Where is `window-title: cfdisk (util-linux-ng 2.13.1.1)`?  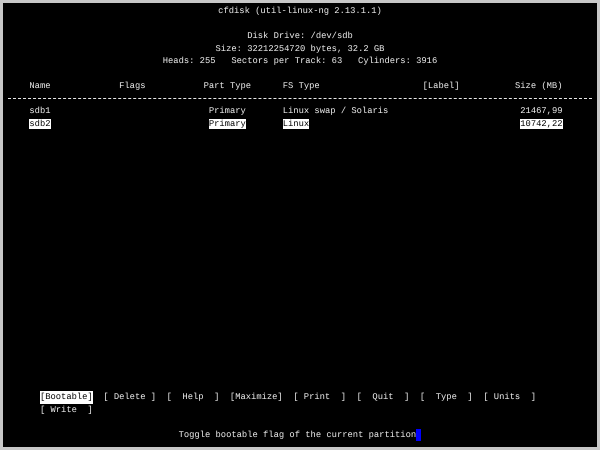 window-title: cfdisk (util-linux-ng 2.13.1.1) is located at coordinates (300, 11).